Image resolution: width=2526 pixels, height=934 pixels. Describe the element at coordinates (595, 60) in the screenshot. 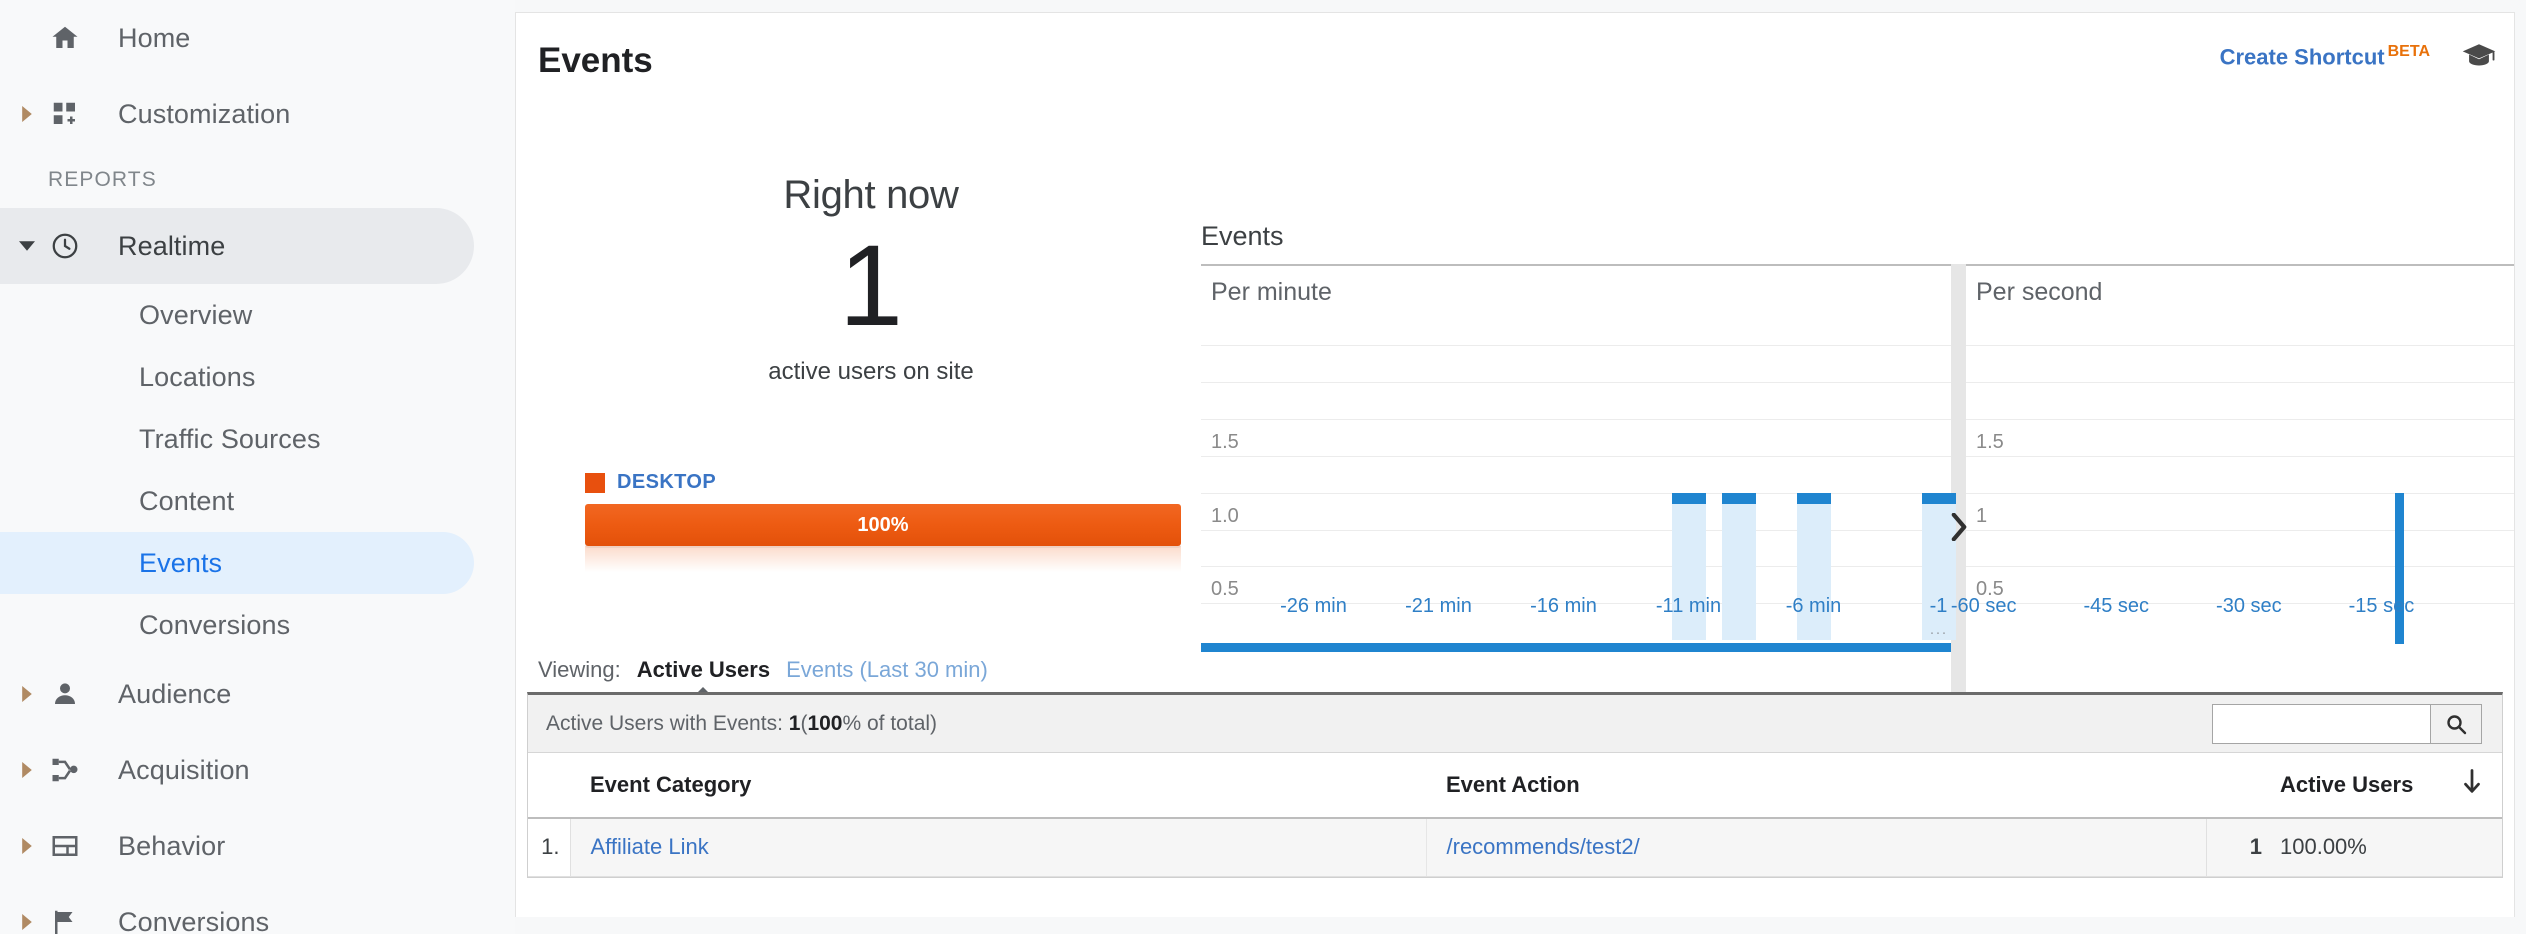

I see `page-title: Events` at that location.